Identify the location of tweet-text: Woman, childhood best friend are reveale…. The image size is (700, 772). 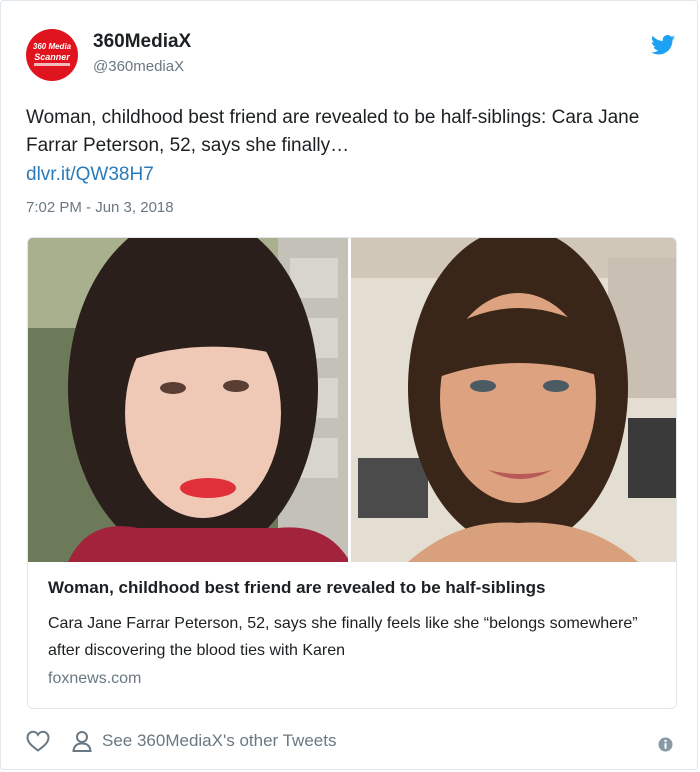
(333, 131).